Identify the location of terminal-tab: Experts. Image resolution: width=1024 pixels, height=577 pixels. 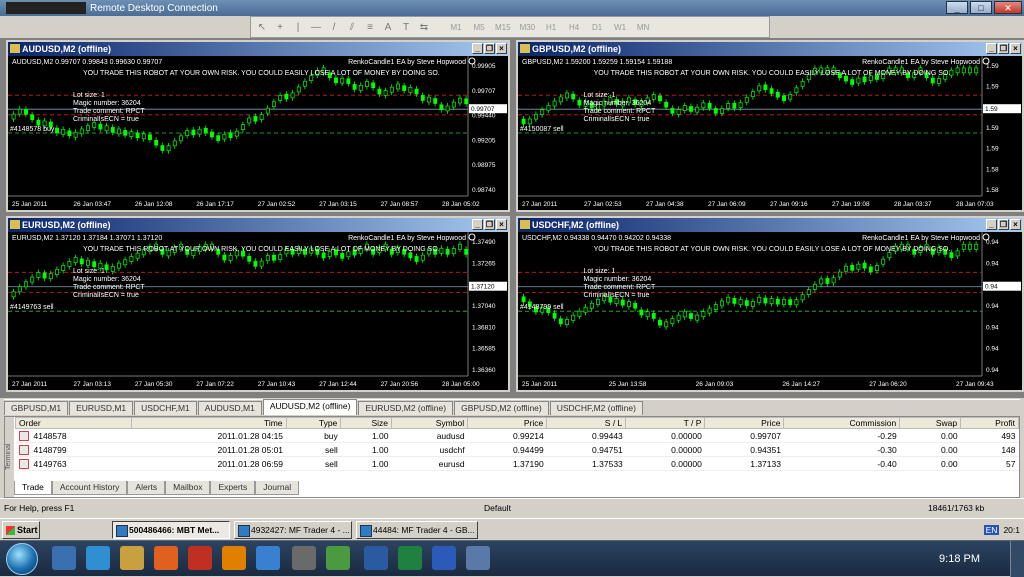
(233, 488).